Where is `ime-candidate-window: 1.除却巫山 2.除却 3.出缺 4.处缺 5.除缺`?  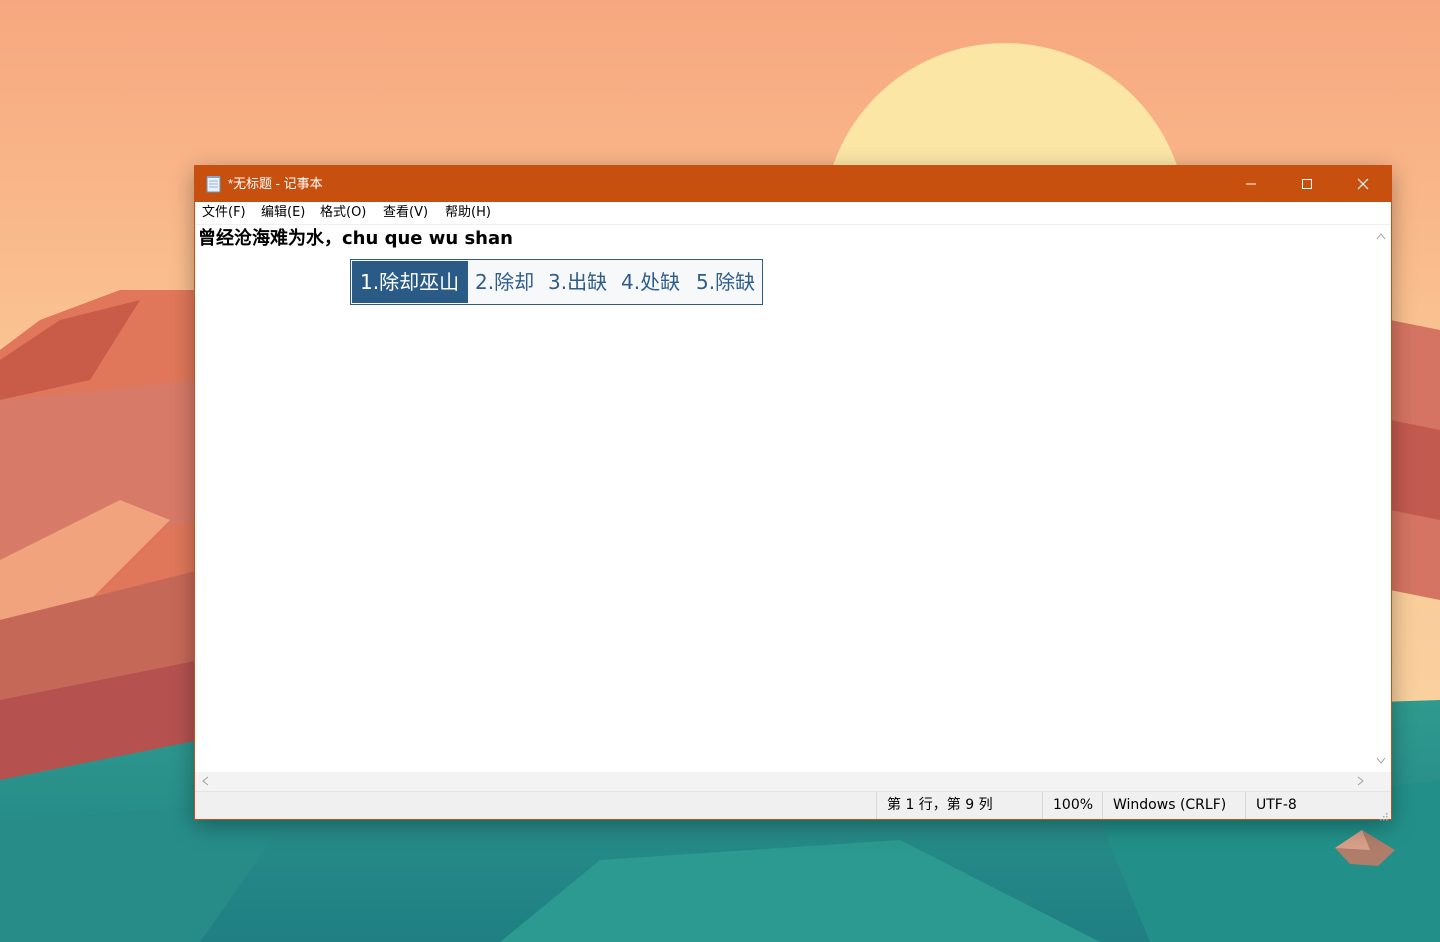
ime-candidate-window: 1.除却巫山 2.除却 3.出缺 4.处缺 5.除缺 is located at coordinates (556, 282).